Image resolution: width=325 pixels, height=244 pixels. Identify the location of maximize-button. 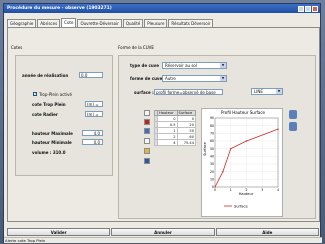
(308, 8).